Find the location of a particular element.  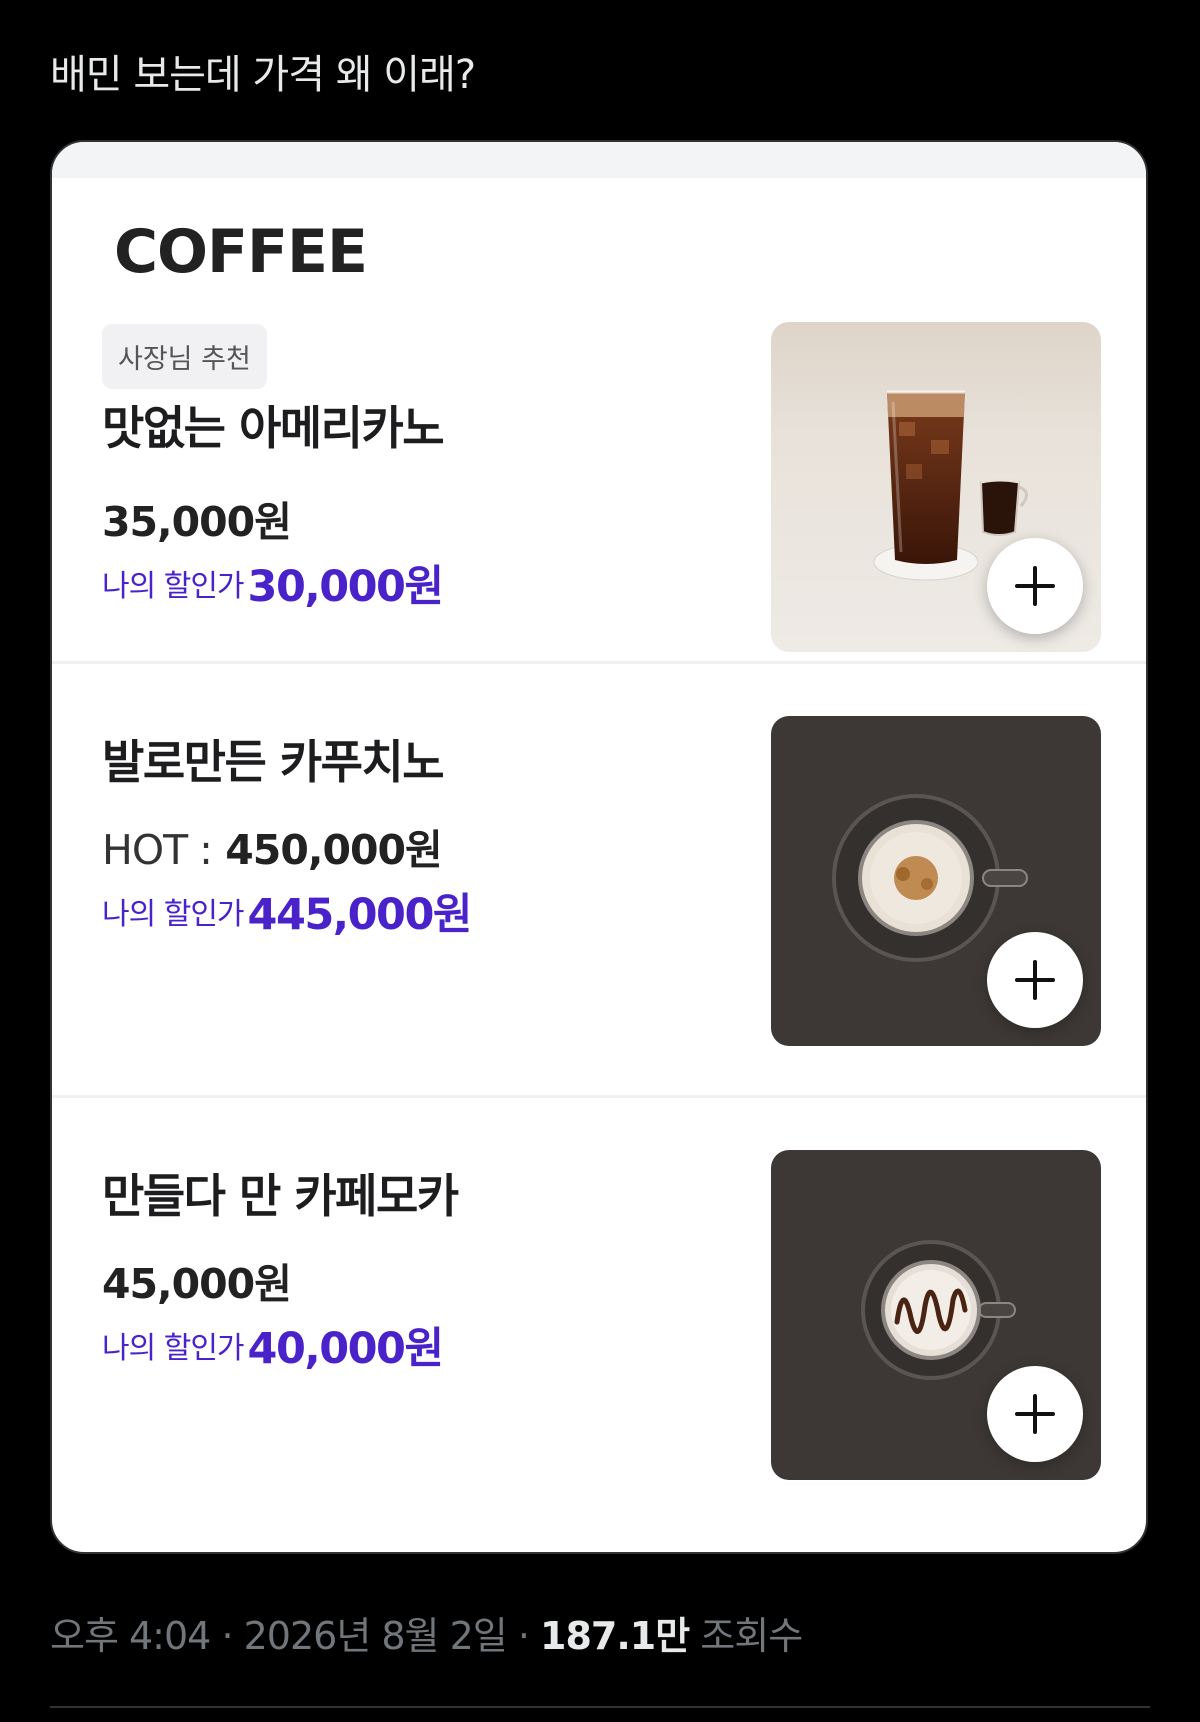

item-price: HOT : 450,000원 is located at coordinates (272, 846).